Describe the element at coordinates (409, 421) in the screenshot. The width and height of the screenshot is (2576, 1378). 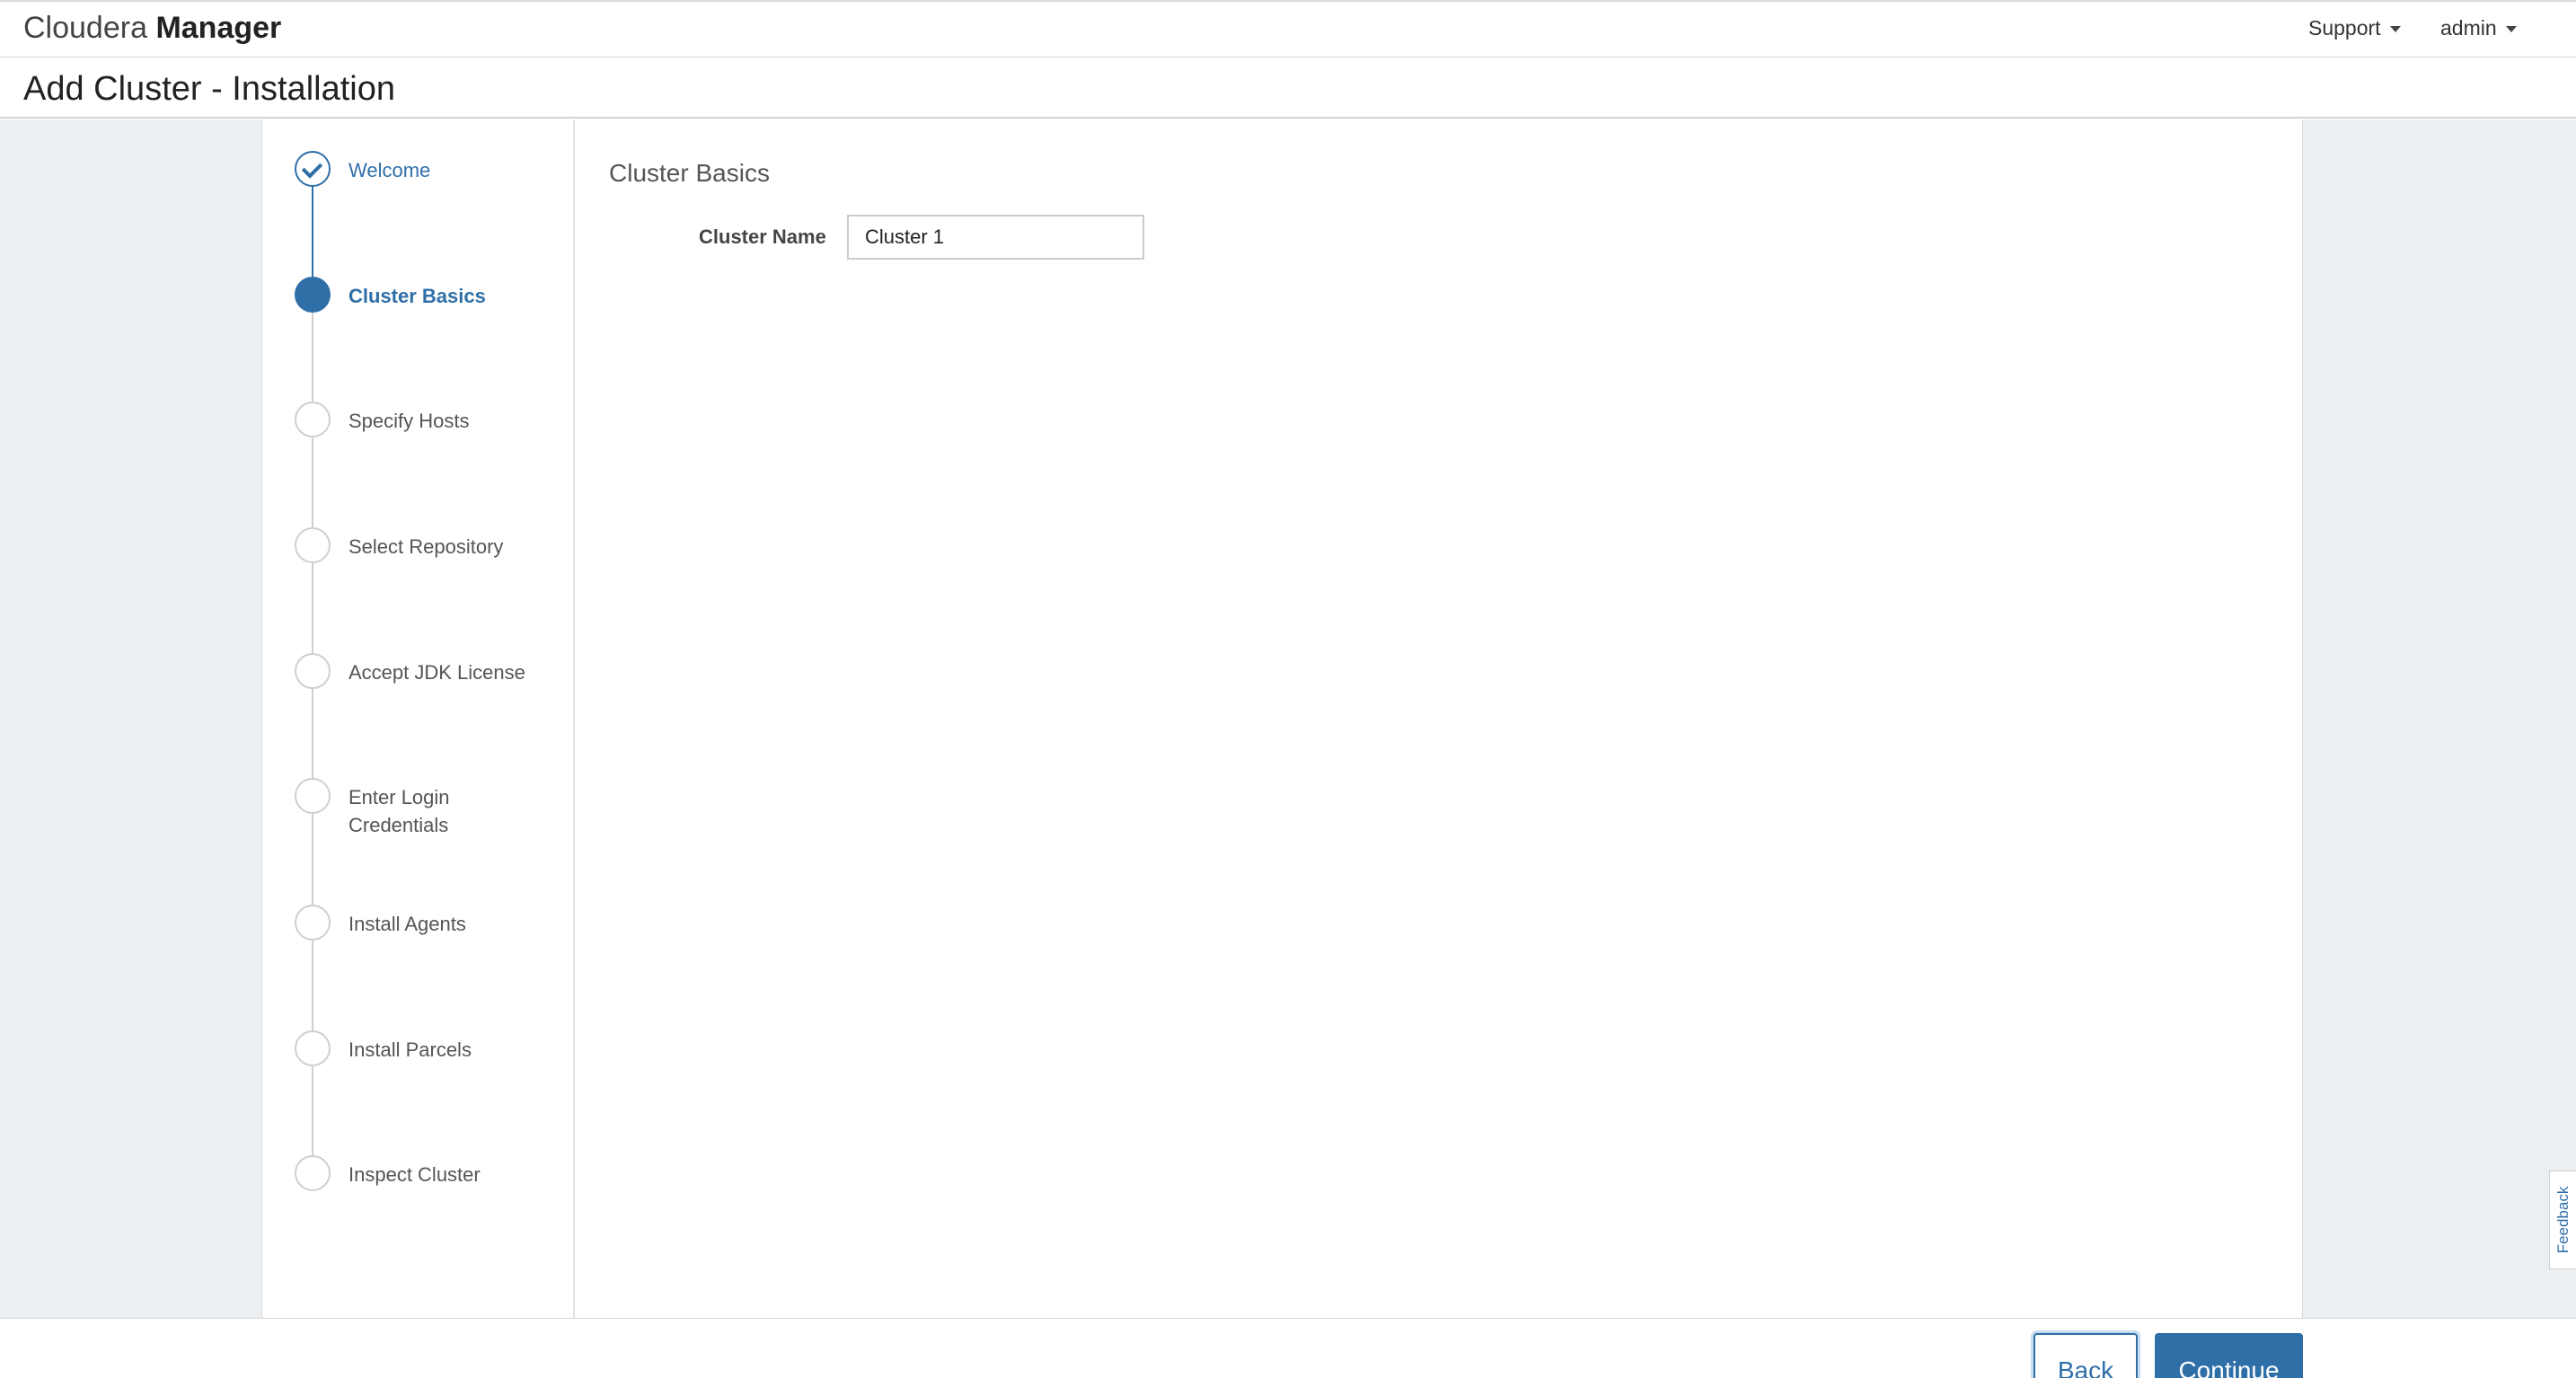
I see `step-label: Specify Hosts` at that location.